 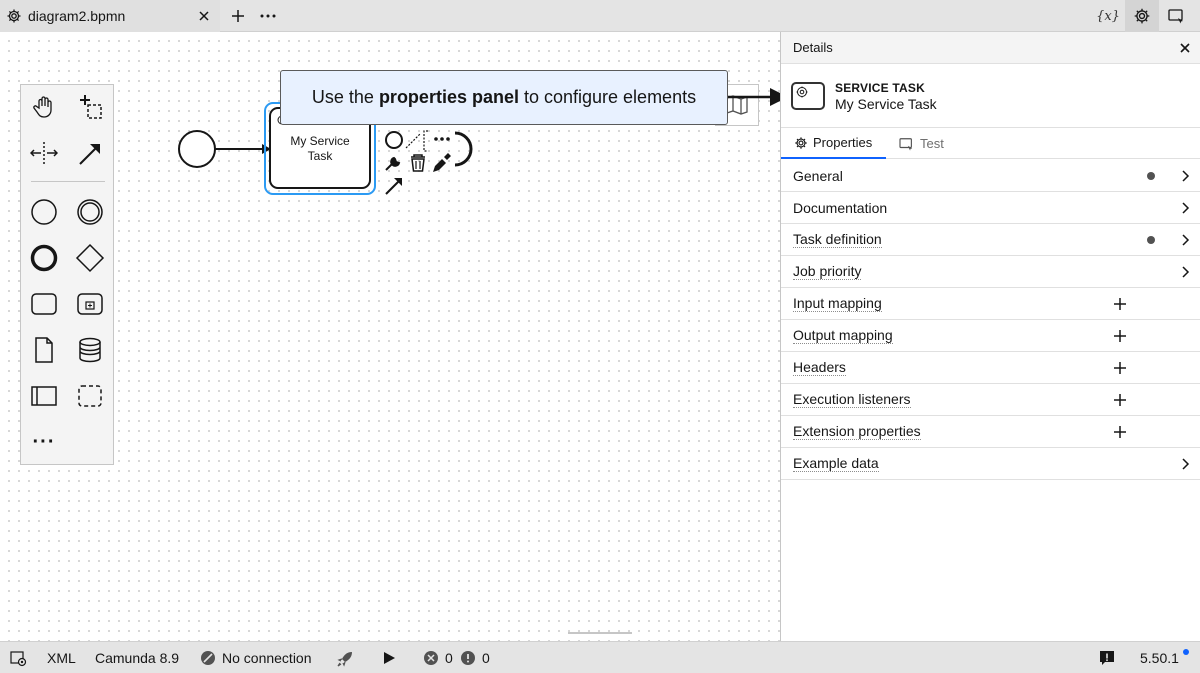 I want to click on callout-text-bold: properties panel, so click(x=448, y=97).